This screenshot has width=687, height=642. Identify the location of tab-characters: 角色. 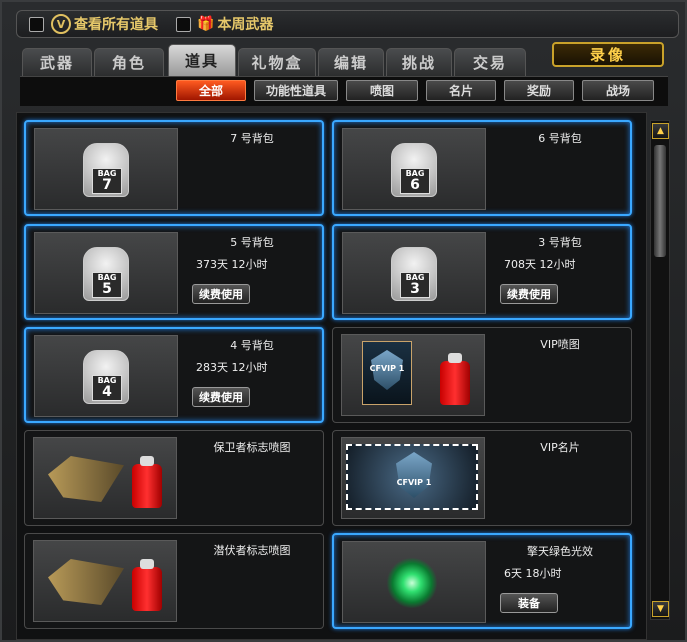
(129, 62).